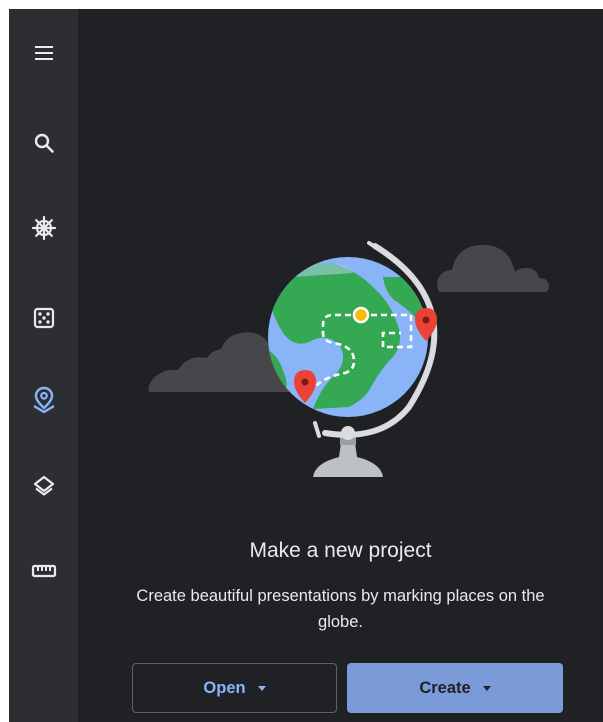 The height and width of the screenshot is (722, 603). I want to click on projects-icon, so click(43, 399).